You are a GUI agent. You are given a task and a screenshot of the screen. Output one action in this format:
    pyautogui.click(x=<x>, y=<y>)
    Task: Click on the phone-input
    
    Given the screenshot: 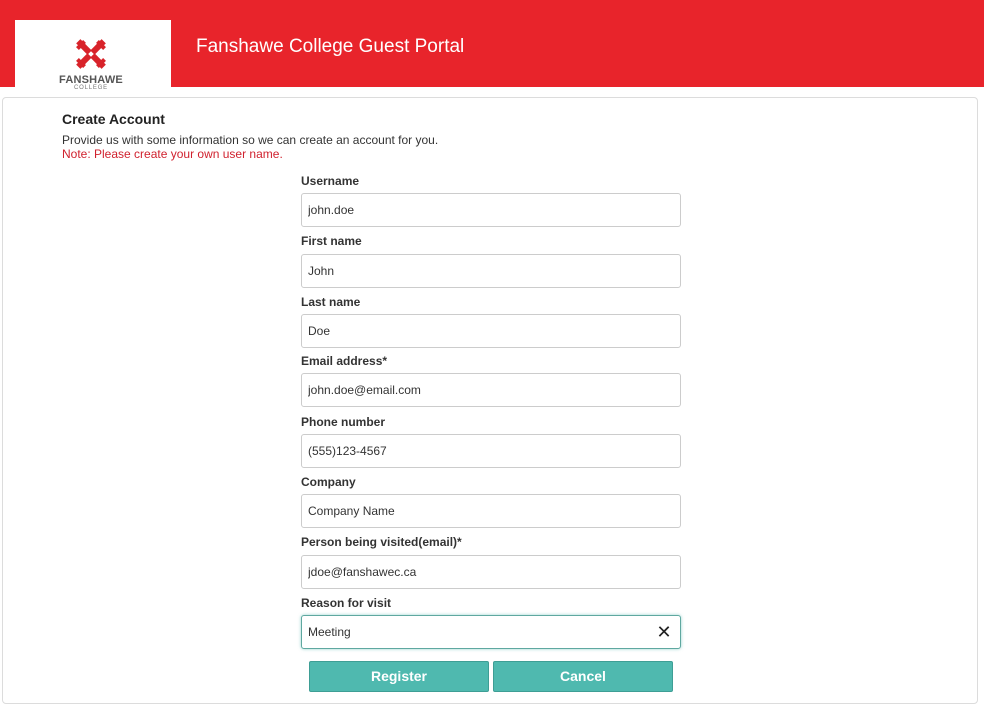 What is the action you would take?
    pyautogui.click(x=491, y=451)
    